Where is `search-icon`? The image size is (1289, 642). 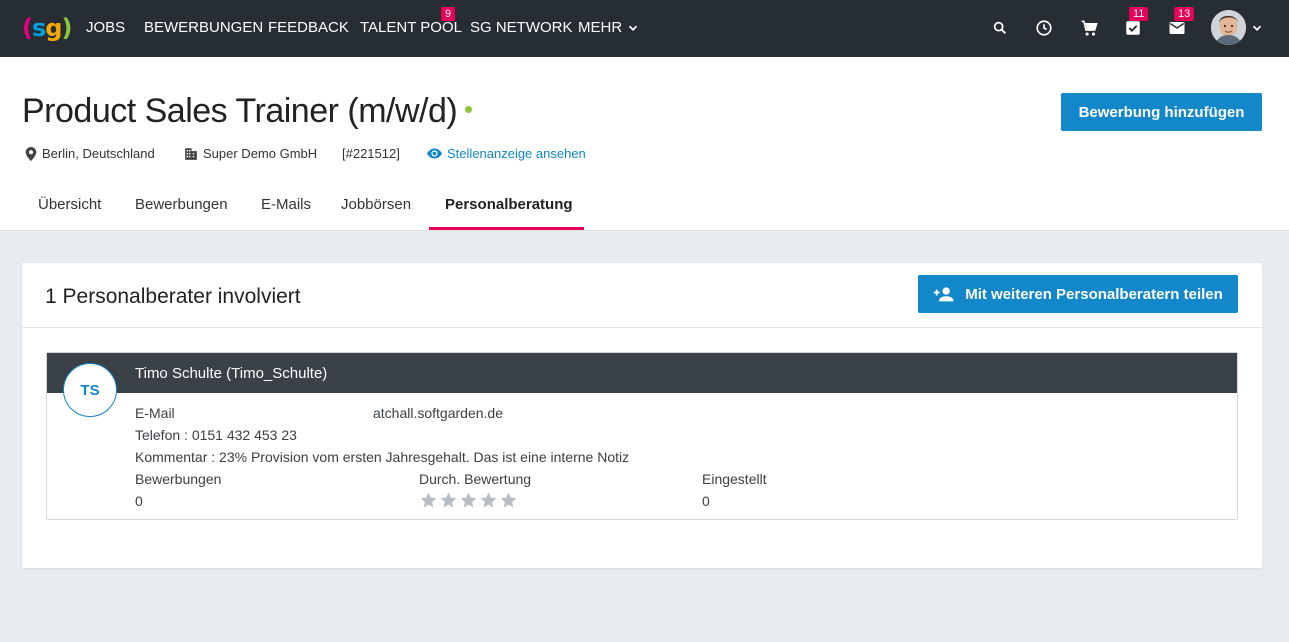 search-icon is located at coordinates (1000, 28).